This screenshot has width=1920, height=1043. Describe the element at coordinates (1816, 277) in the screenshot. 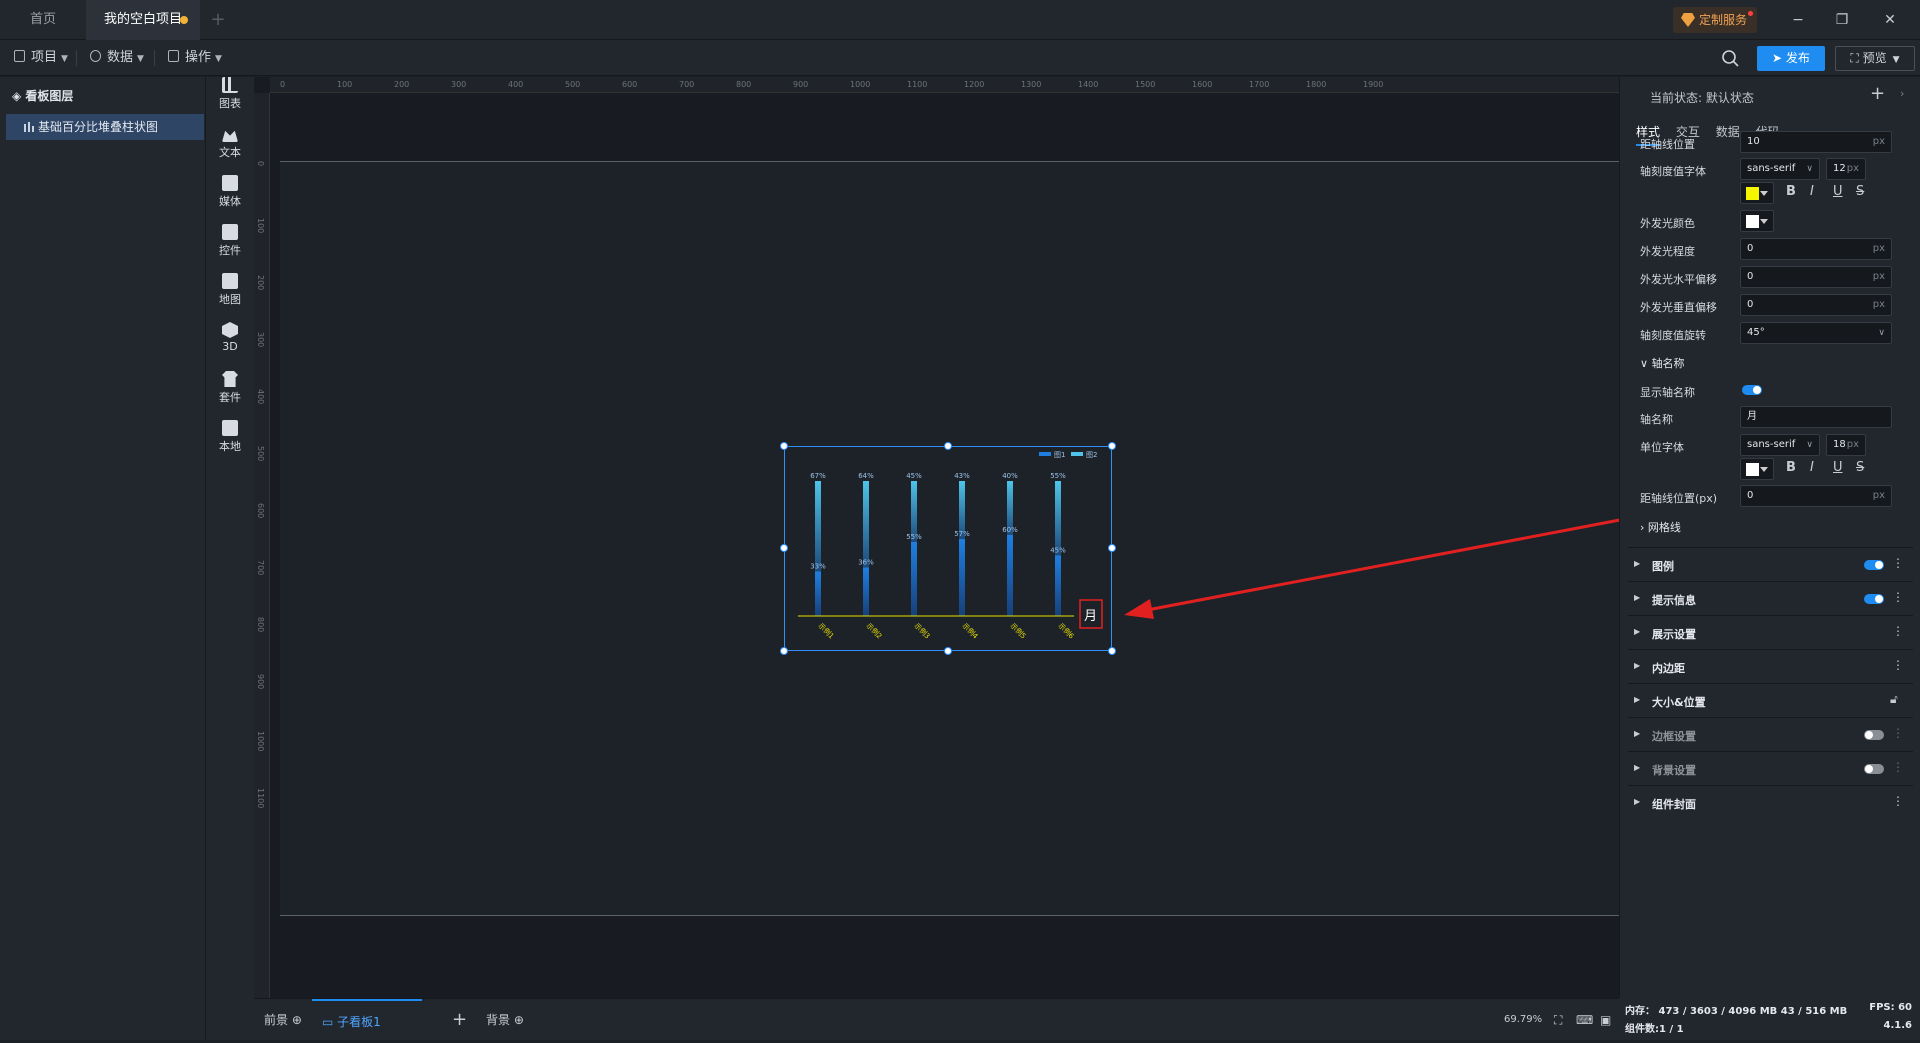

I see `glow-h-offset-input: 0 px` at that location.